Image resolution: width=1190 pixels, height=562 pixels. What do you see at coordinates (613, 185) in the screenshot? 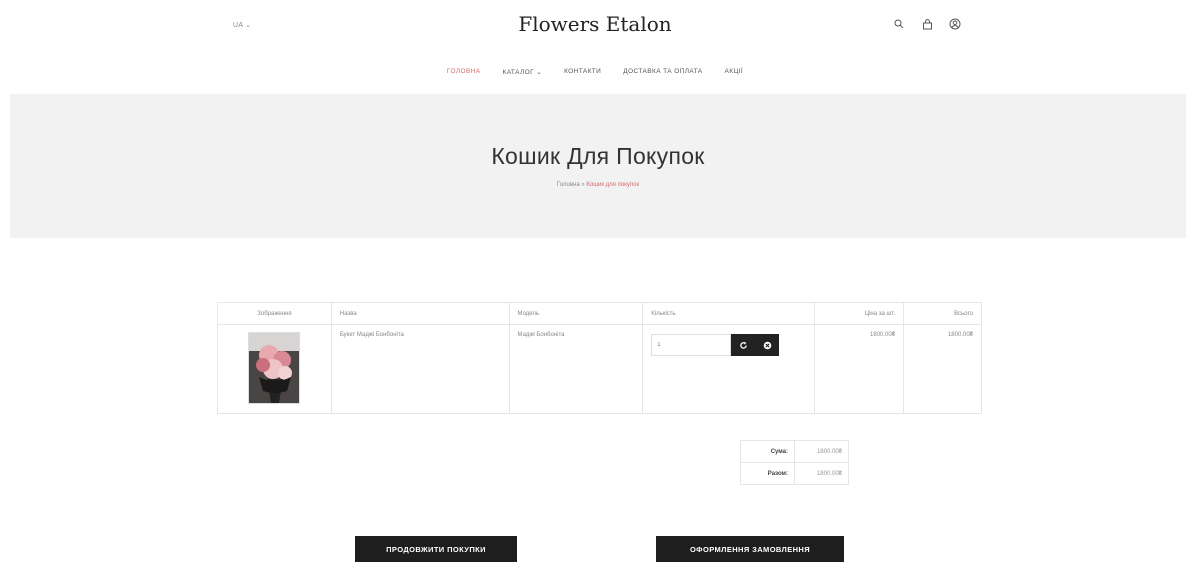
I see `breadcrumb-current: Кошик для покупок` at bounding box center [613, 185].